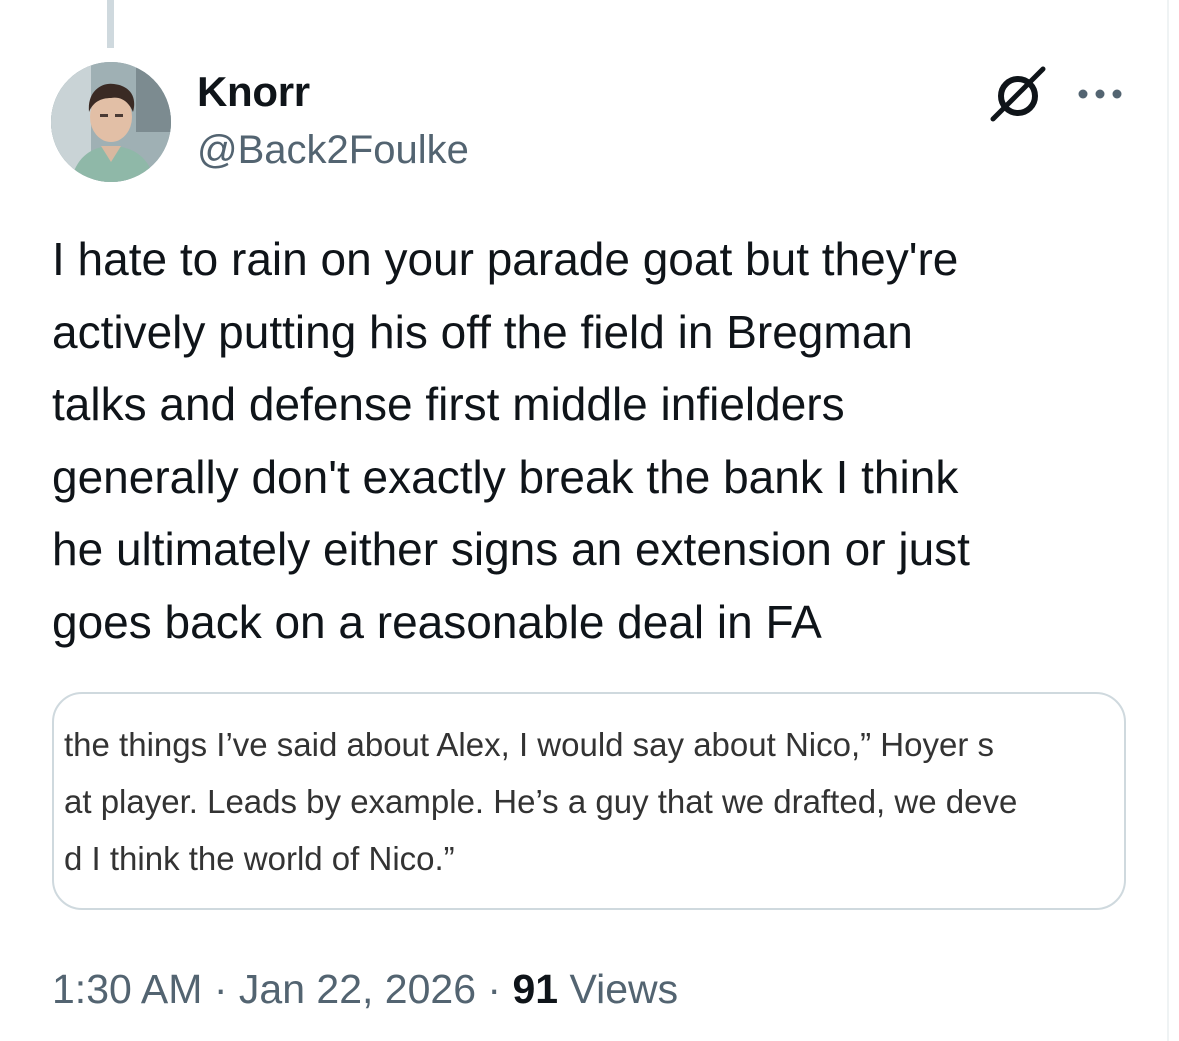 The width and height of the screenshot is (1179, 1041). What do you see at coordinates (253, 92) in the screenshot?
I see `author-display-name: Knorr` at bounding box center [253, 92].